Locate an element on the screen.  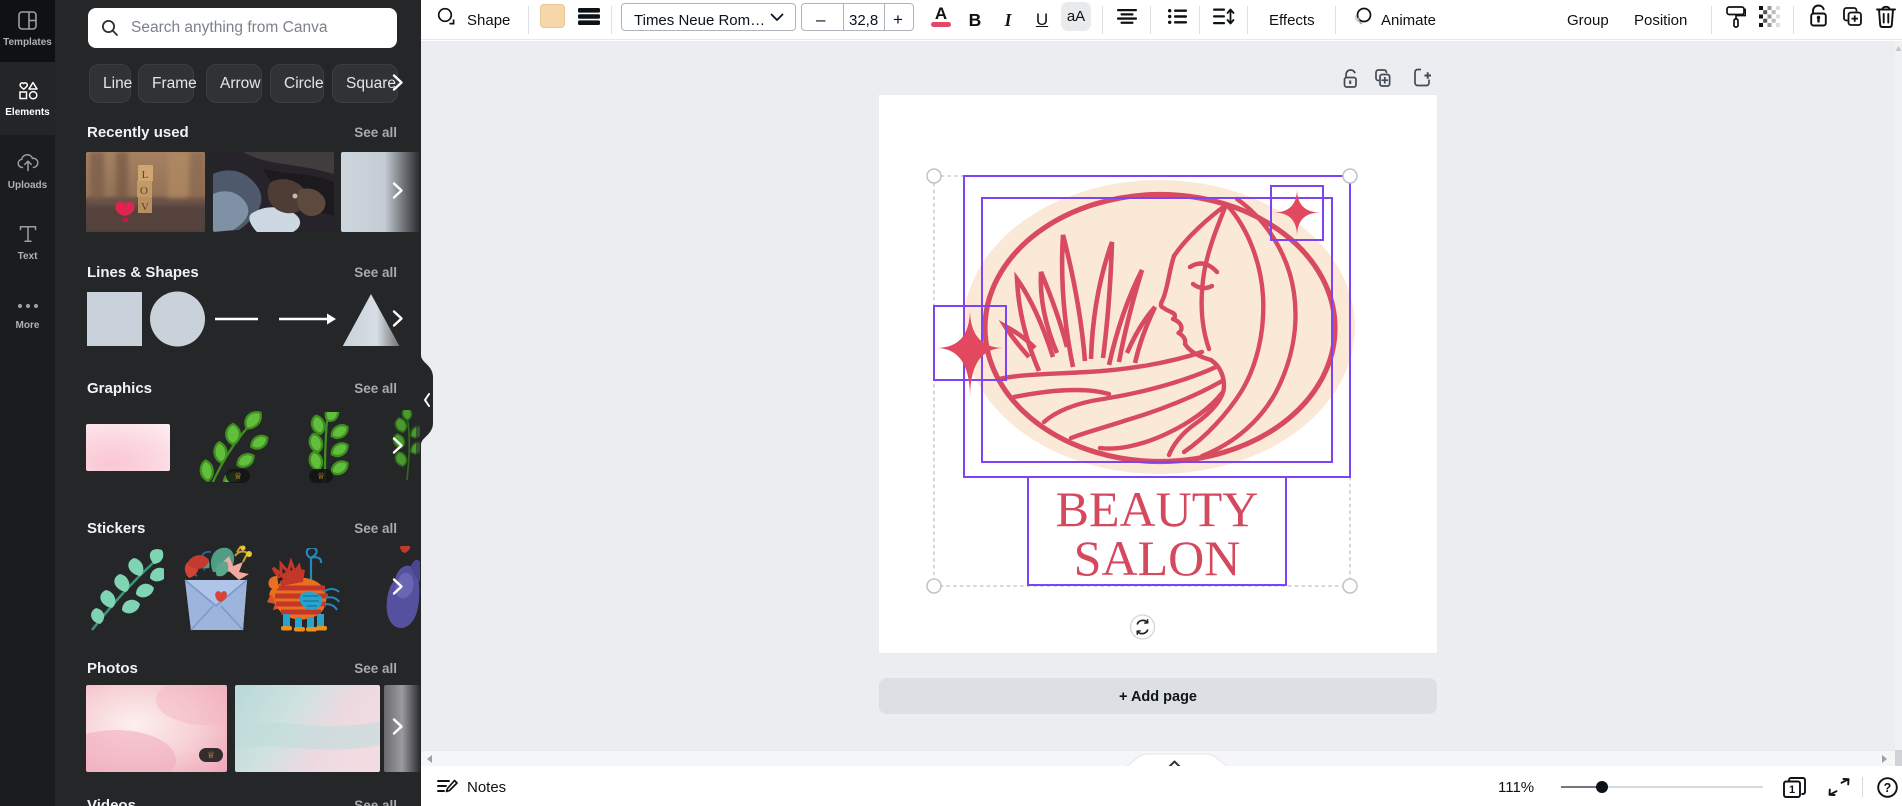
svg-text: O is located at coordinates (144, 191).